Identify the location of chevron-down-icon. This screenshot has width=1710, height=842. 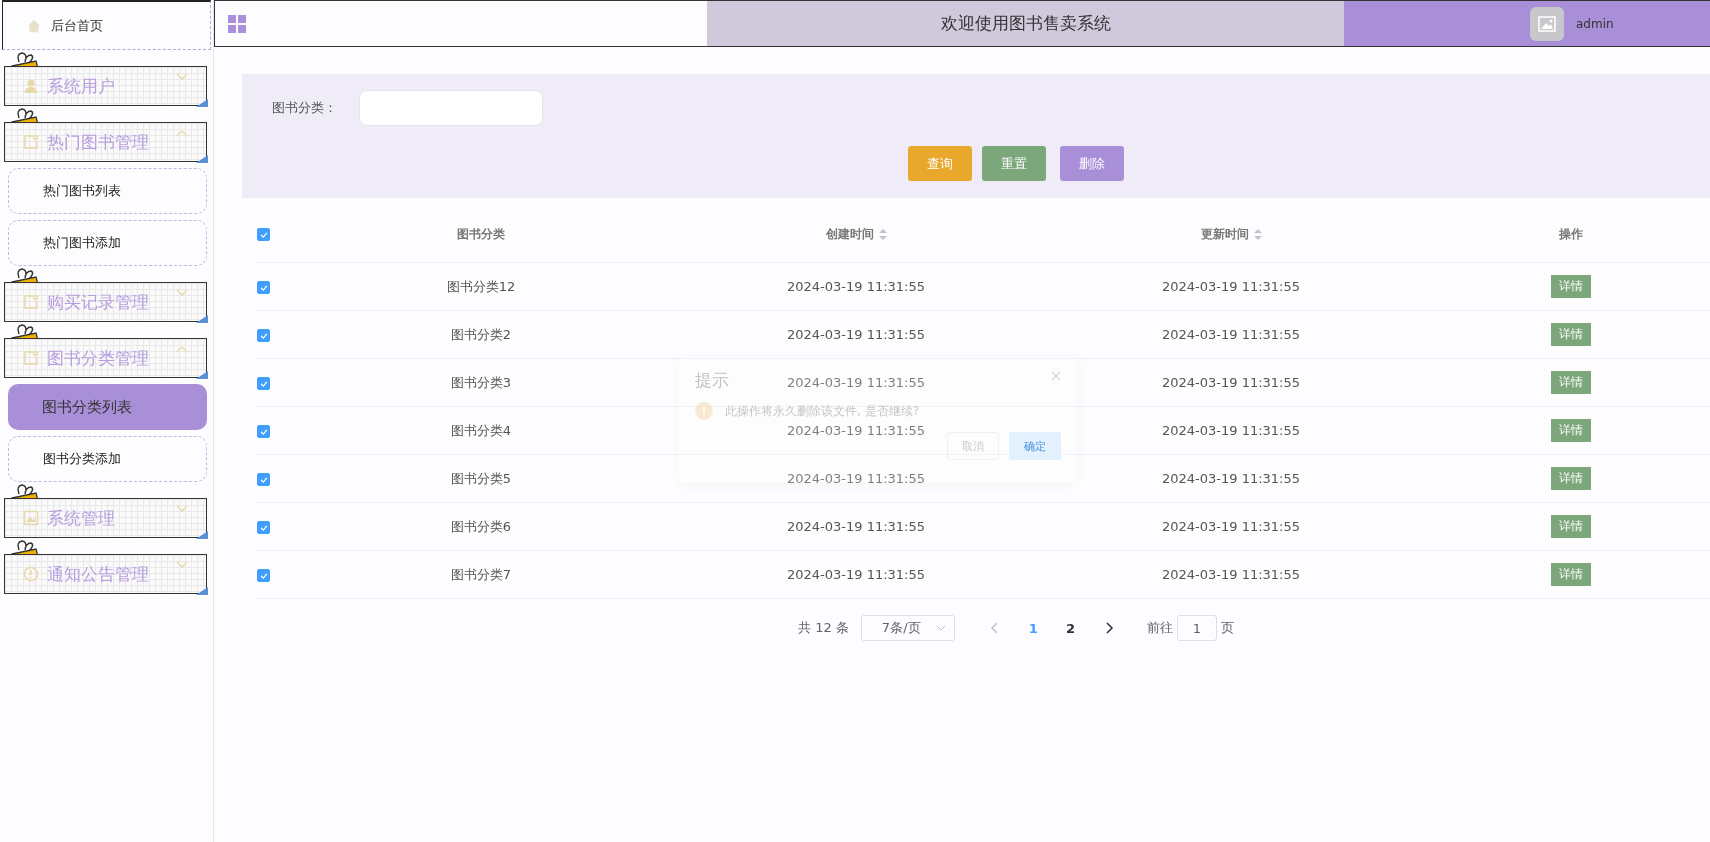
(940, 628).